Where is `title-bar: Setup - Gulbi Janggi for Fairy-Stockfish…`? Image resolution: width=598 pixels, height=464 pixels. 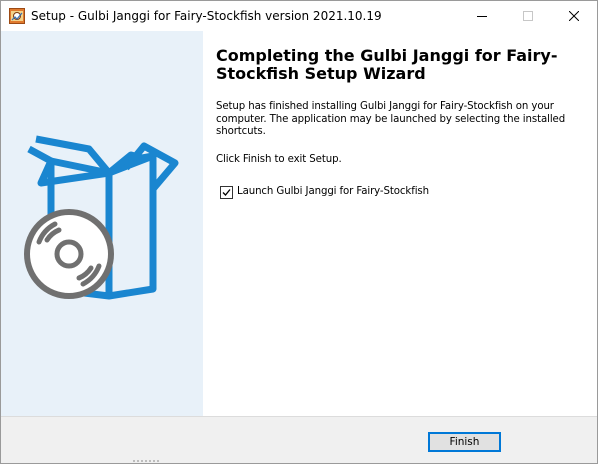 title-bar: Setup - Gulbi Janggi for Fairy-Stockfish… is located at coordinates (299, 16).